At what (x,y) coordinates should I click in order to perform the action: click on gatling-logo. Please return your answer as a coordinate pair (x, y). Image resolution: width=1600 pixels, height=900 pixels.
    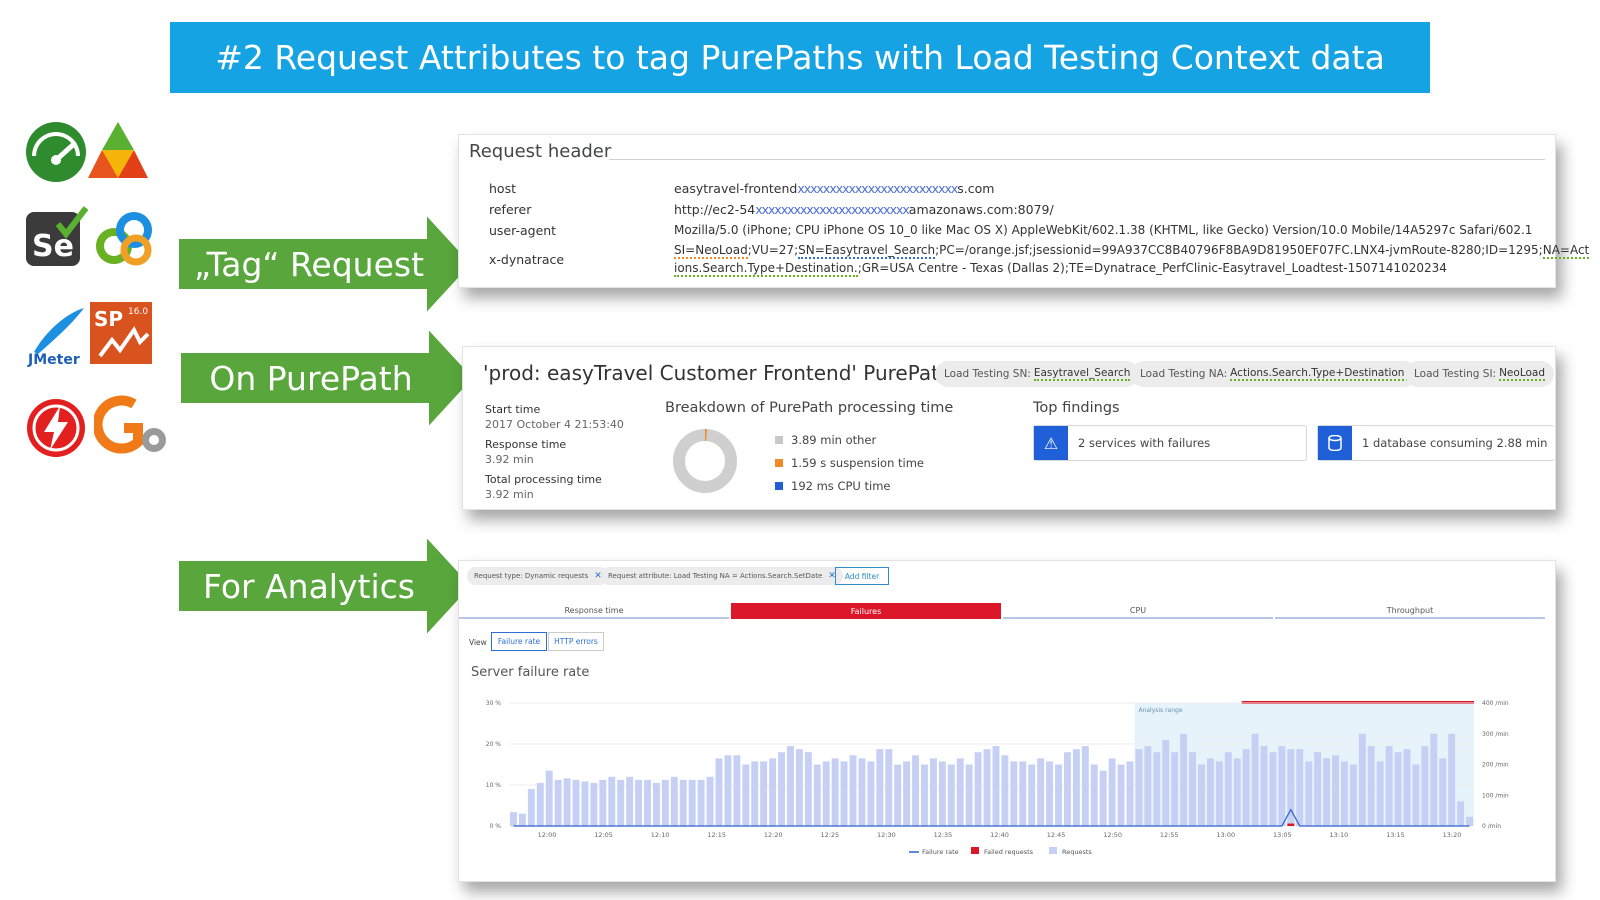
    Looking at the image, I should click on (130, 424).